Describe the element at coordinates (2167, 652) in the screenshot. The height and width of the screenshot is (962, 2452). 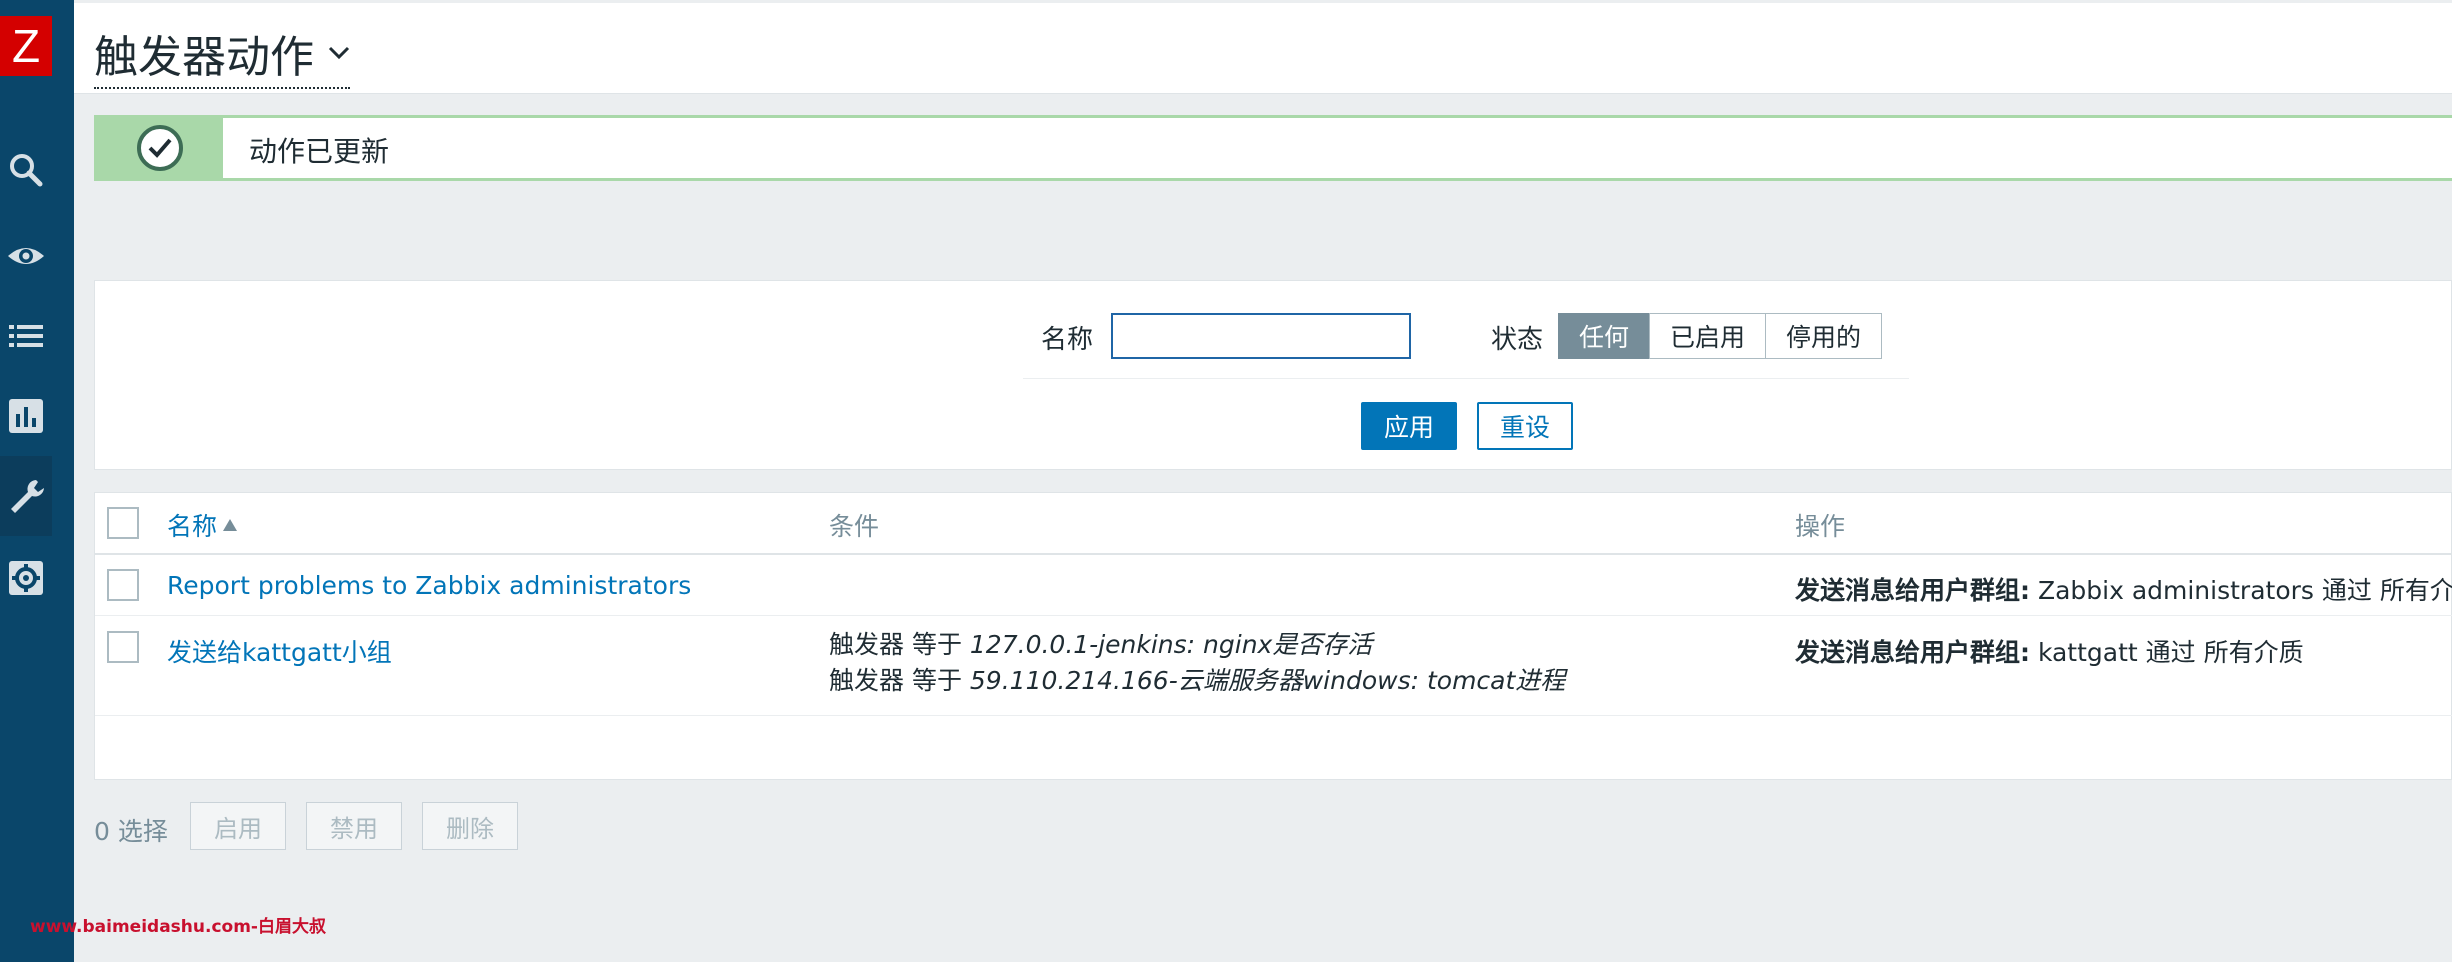
I see `operation-text: kattgatt 通过 所有介质` at that location.